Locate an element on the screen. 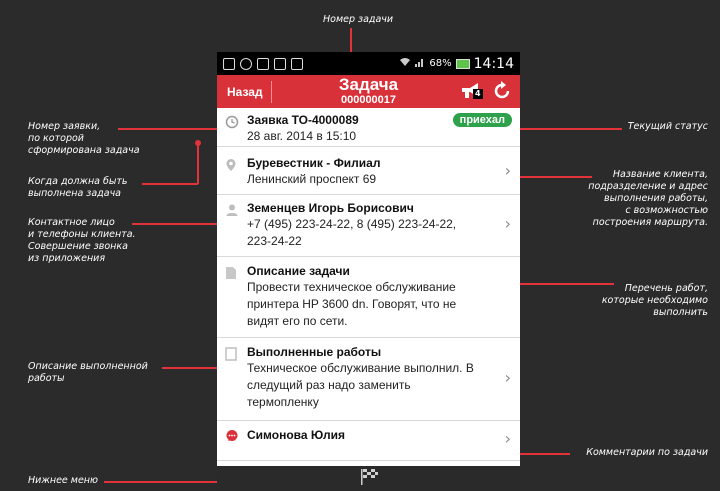 The width and height of the screenshot is (720, 491). comment-icon is located at coordinates (232, 437).